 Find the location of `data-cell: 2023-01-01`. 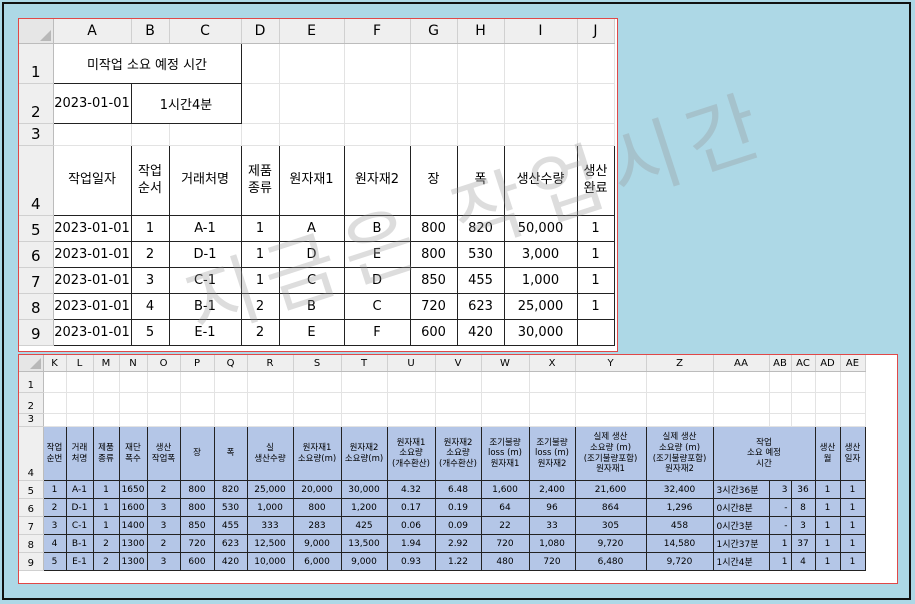

data-cell: 2023-01-01 is located at coordinates (92, 306).